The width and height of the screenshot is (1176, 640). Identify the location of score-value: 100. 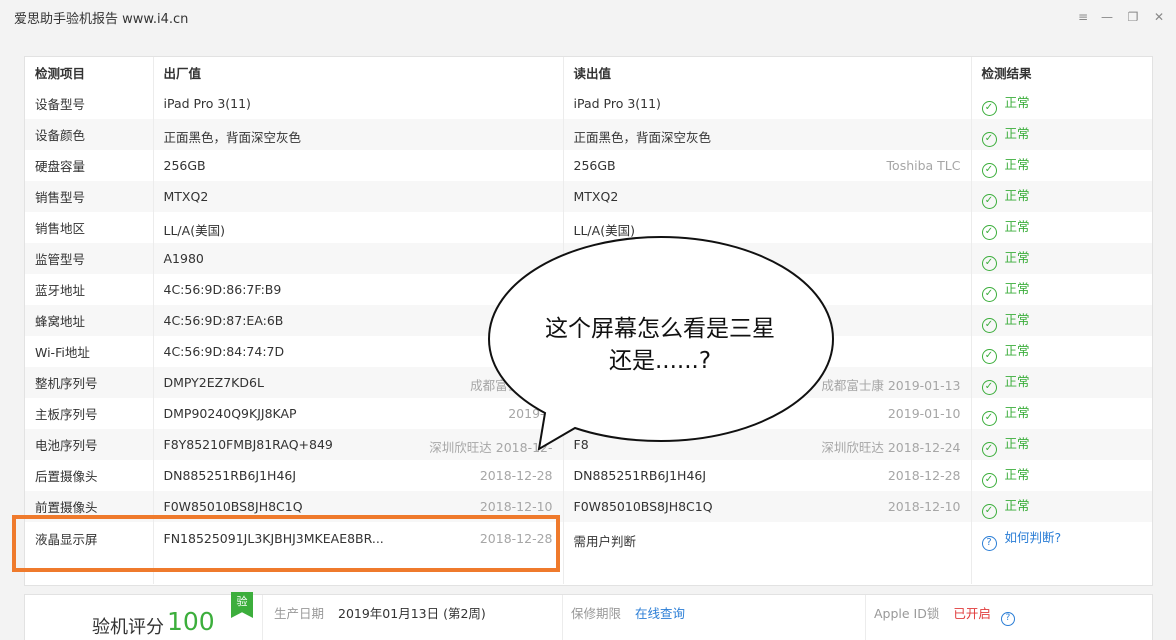
(191, 621).